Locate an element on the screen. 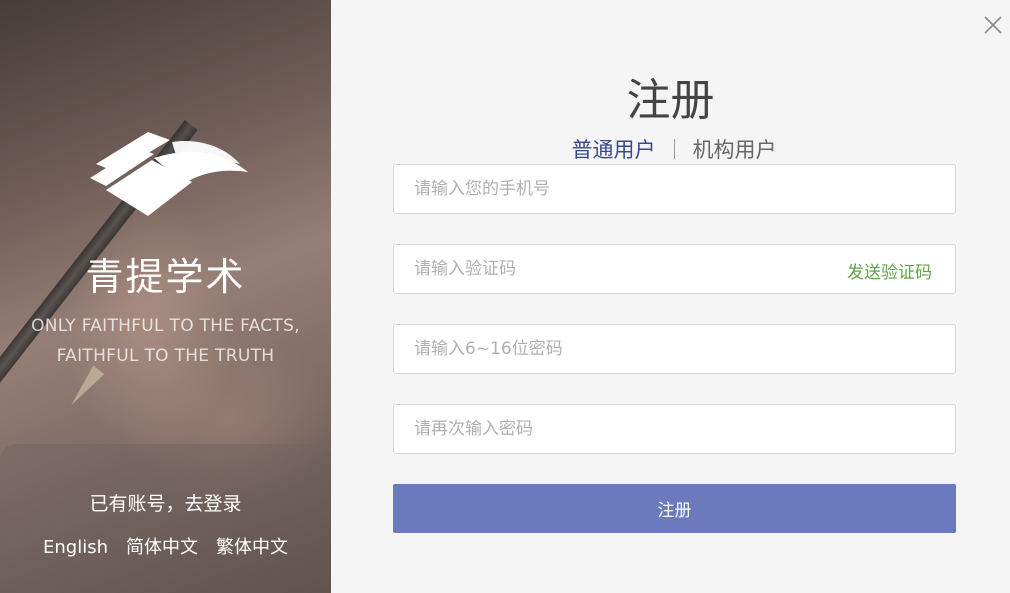  close-icon is located at coordinates (993, 25).